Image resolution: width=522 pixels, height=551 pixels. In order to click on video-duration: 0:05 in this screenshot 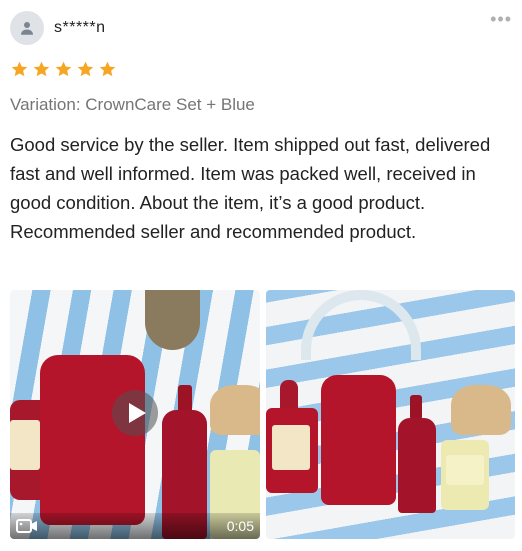, I will do `click(240, 526)`.